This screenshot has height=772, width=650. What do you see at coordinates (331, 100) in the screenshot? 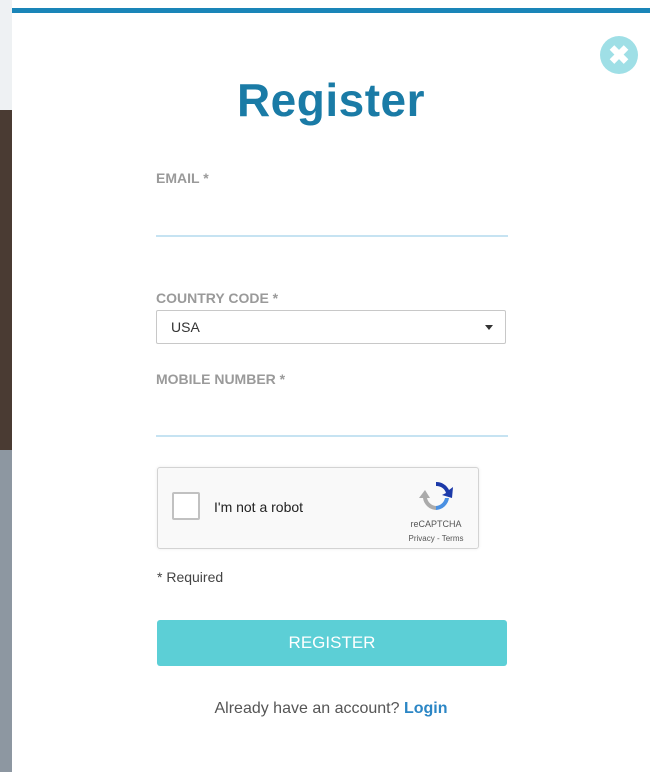
I see `page-title: Register` at bounding box center [331, 100].